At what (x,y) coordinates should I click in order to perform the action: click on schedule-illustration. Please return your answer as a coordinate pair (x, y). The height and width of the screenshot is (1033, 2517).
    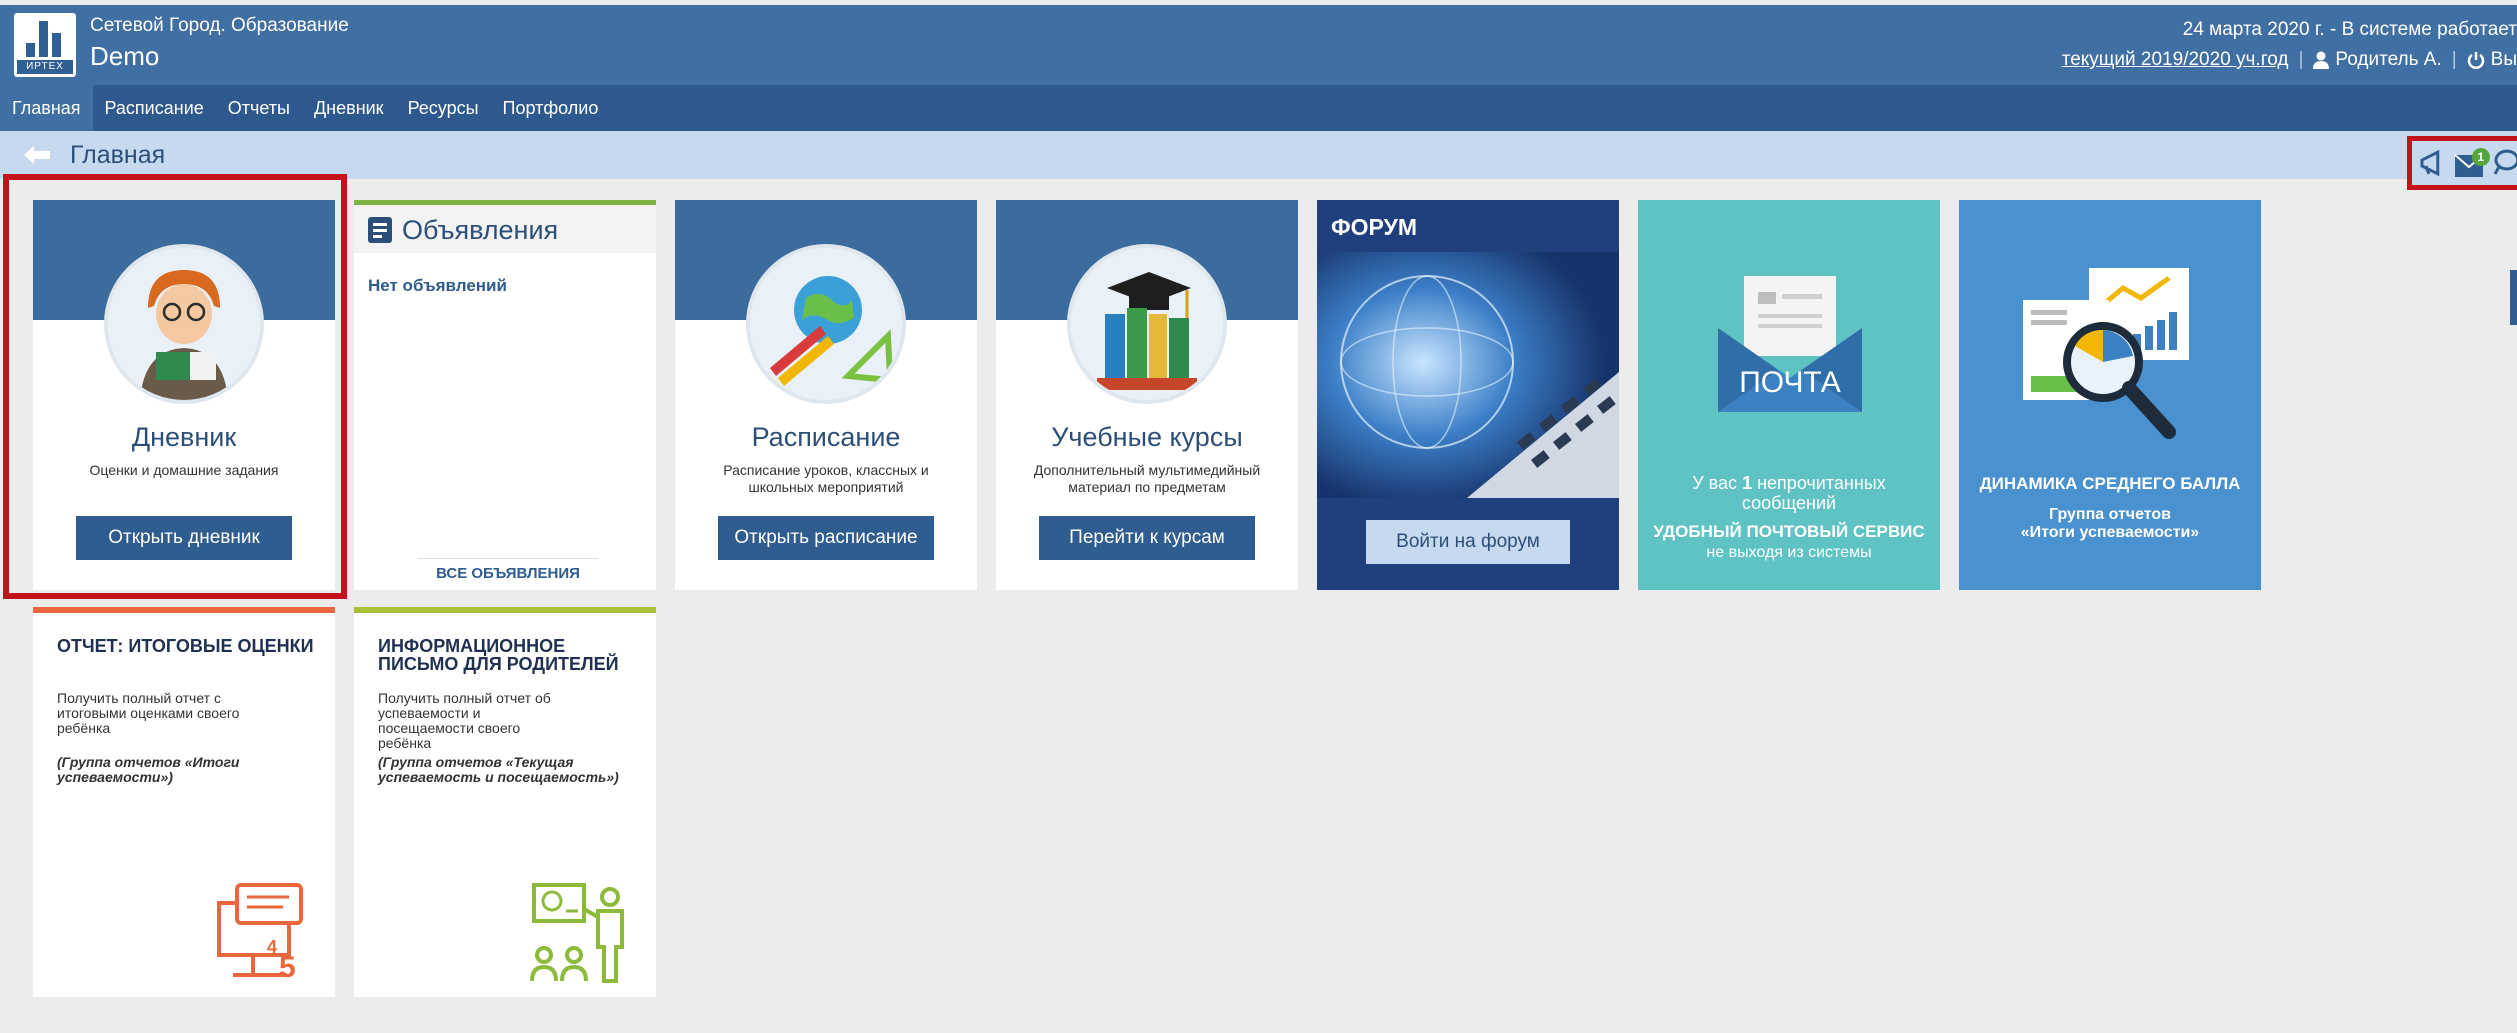
    Looking at the image, I should click on (826, 324).